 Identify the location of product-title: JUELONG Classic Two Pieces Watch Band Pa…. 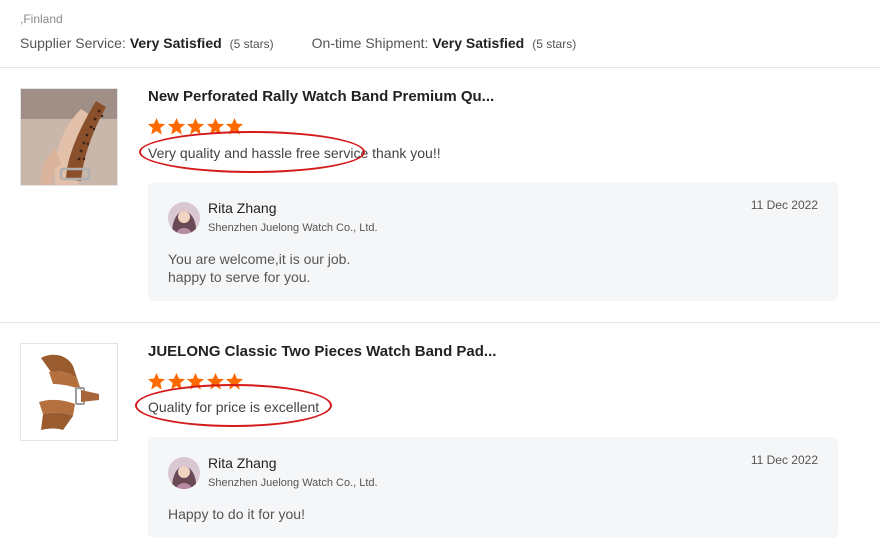
(322, 351).